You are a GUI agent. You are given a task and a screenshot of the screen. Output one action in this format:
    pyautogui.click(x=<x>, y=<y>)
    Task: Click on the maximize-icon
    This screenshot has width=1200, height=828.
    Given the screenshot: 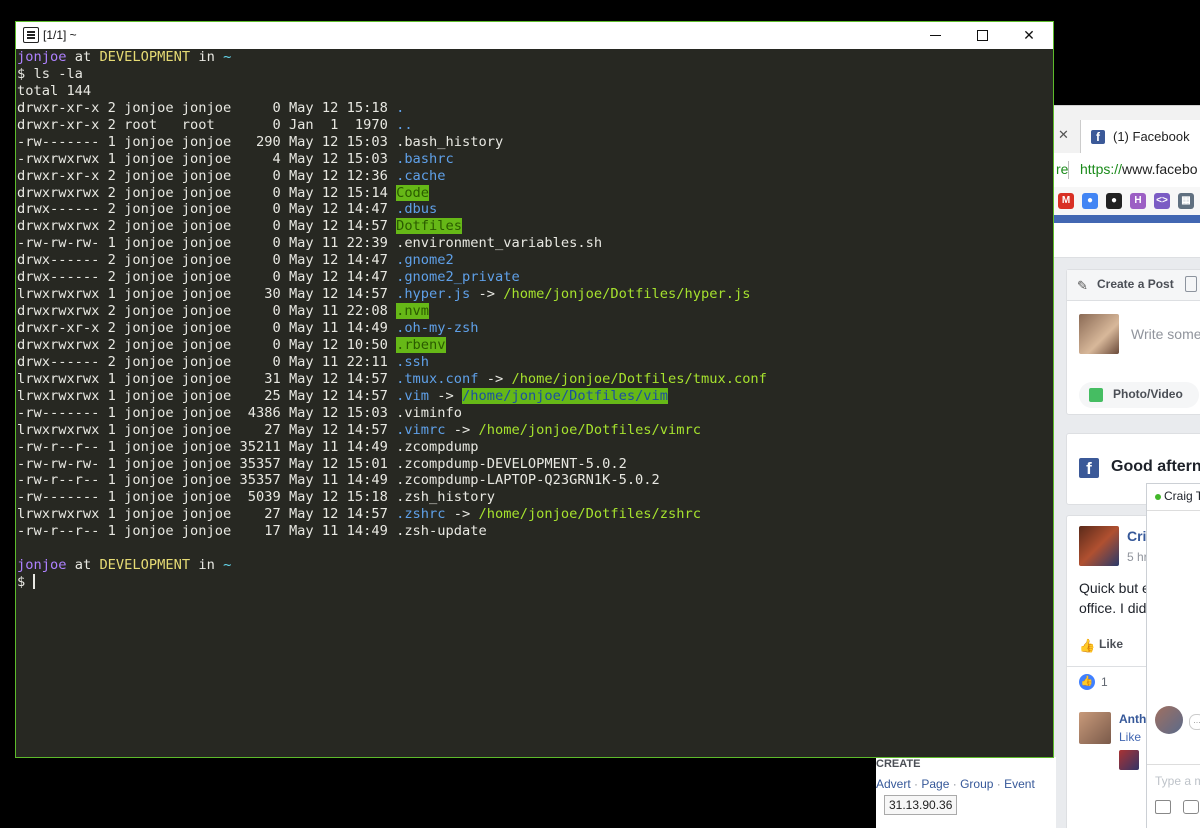 What is the action you would take?
    pyautogui.click(x=982, y=35)
    